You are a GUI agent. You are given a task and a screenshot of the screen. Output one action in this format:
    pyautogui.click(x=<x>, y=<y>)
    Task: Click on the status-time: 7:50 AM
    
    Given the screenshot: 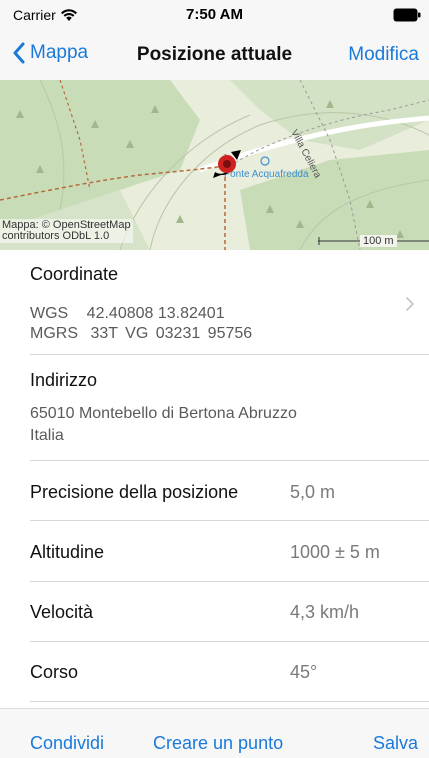 What is the action you would take?
    pyautogui.click(x=214, y=14)
    